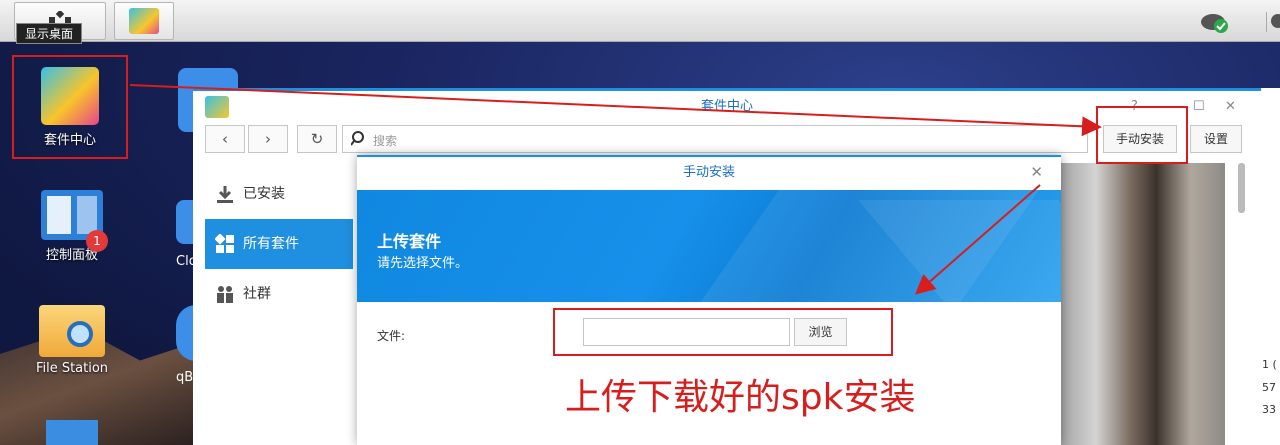 This screenshot has height=445, width=1280. What do you see at coordinates (225, 194) in the screenshot?
I see `download-icon` at bounding box center [225, 194].